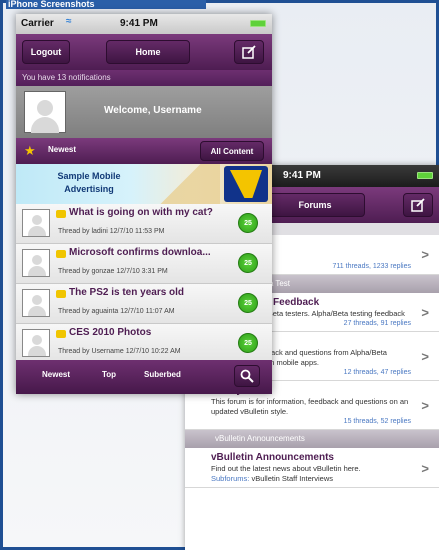 Image resolution: width=439 pixels, height=550 pixels. I want to click on thread-meta: Thread by ladini 12/7/10 11:53 PM, so click(111, 231).